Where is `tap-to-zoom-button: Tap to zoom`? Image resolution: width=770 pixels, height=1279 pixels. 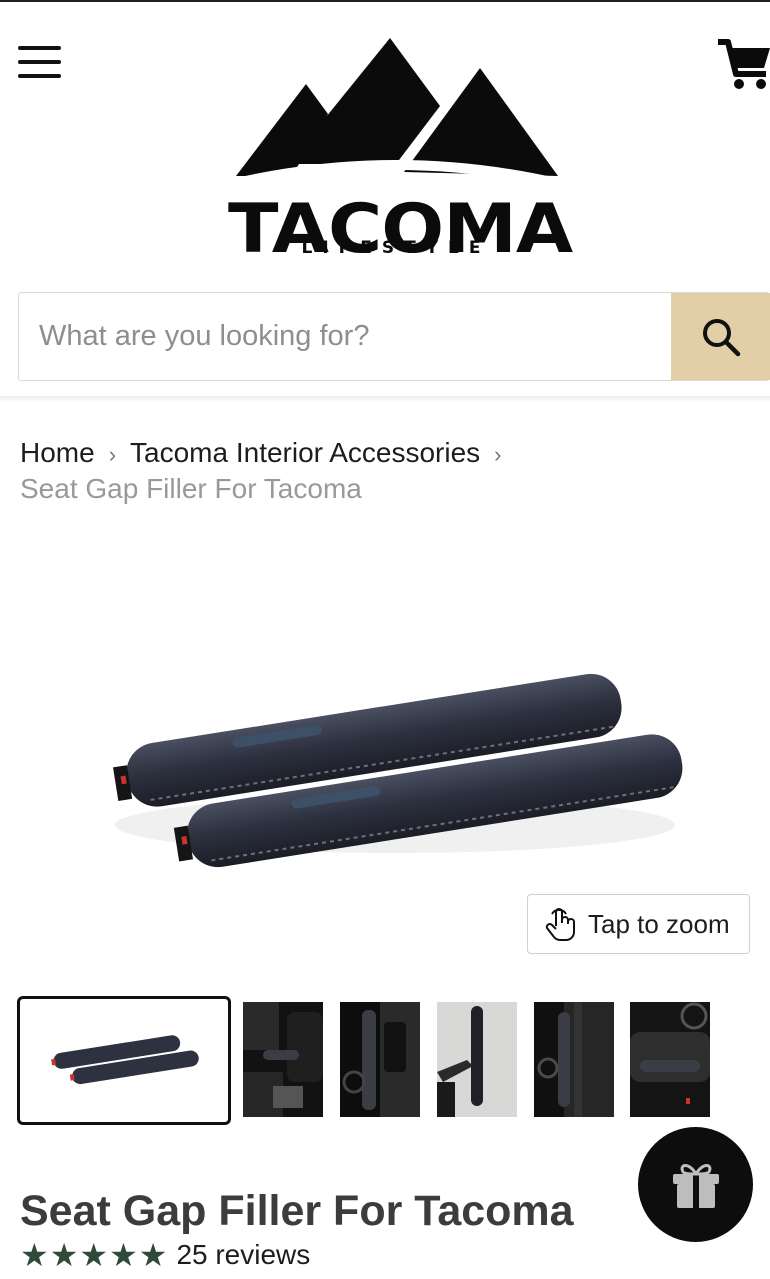 tap-to-zoom-button: Tap to zoom is located at coordinates (638, 924).